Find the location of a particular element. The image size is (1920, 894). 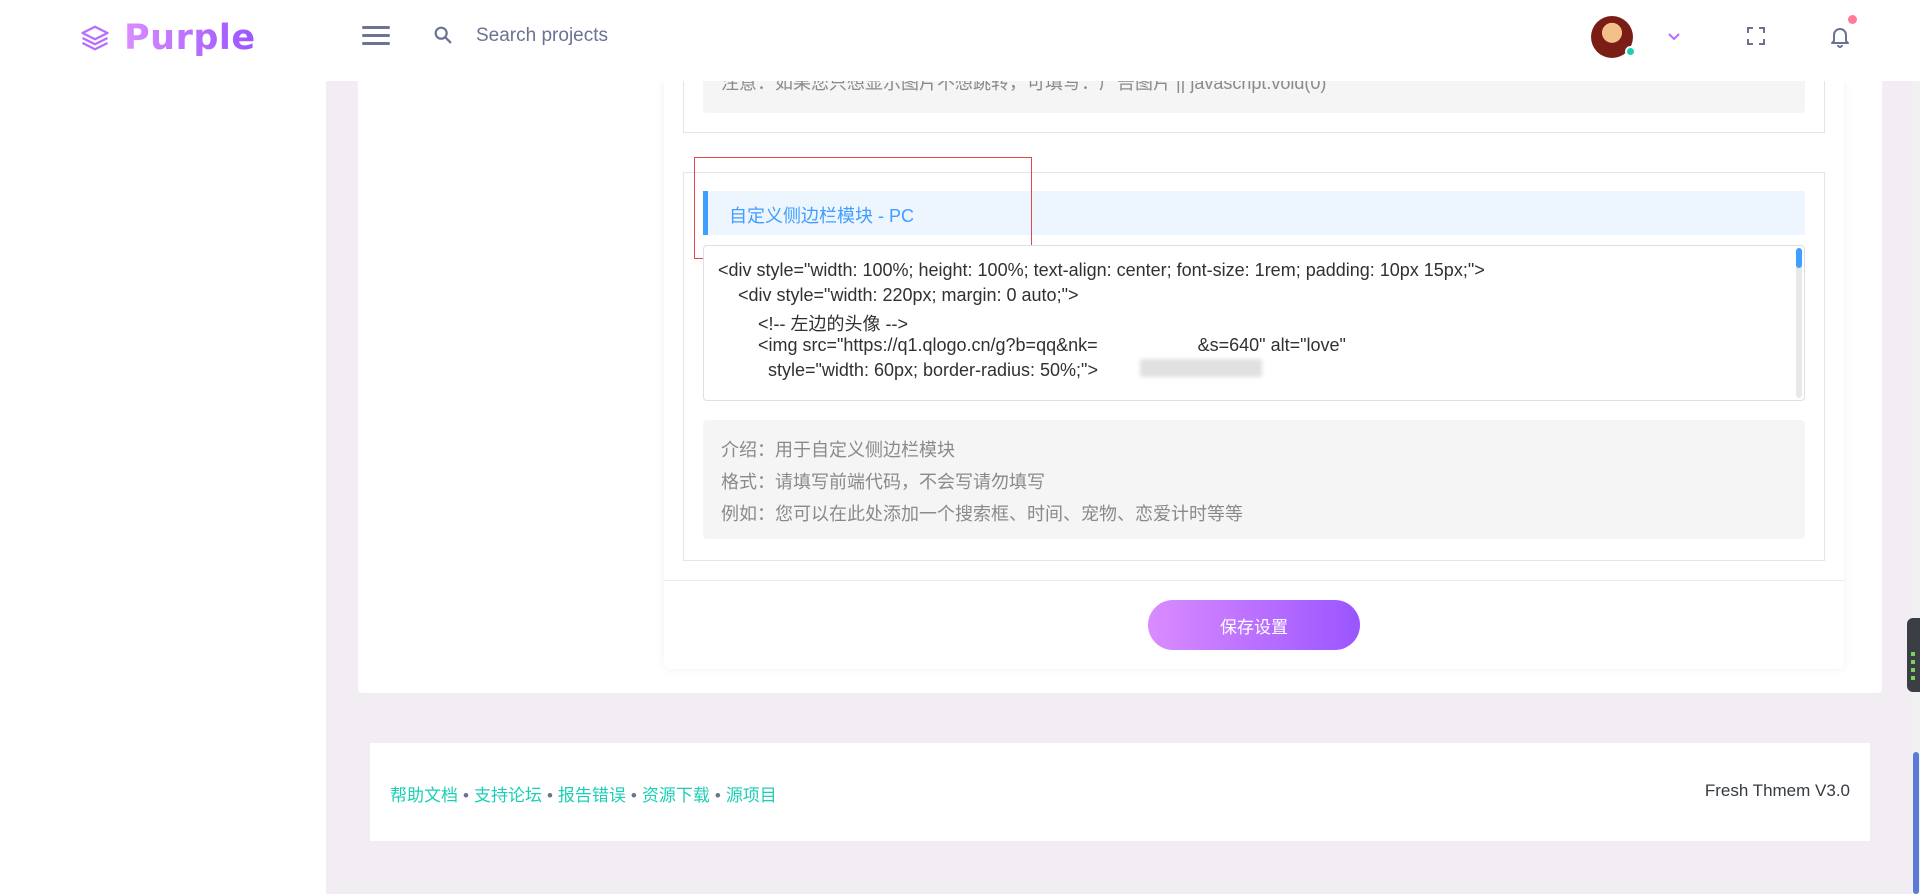

footer-link-support-forum: 支持论坛 is located at coordinates (508, 795).